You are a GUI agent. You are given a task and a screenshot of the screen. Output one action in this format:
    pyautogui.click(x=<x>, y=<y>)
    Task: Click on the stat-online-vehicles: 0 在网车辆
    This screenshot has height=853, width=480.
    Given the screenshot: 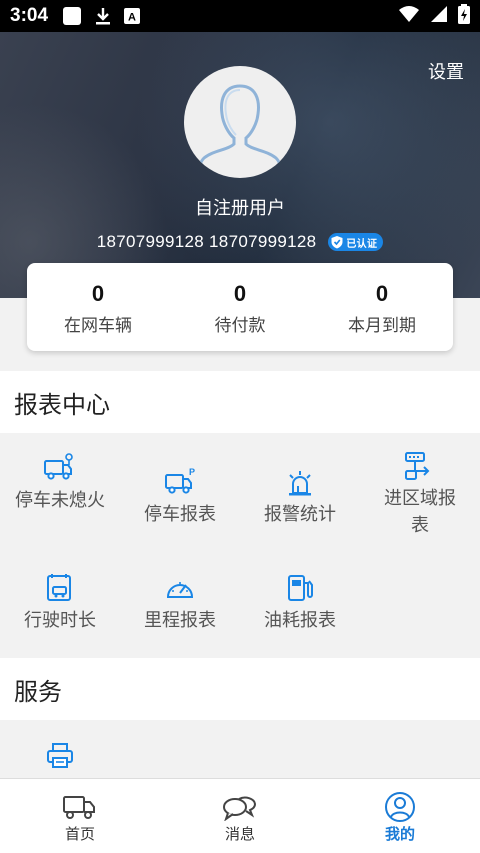 What is the action you would take?
    pyautogui.click(x=98, y=307)
    